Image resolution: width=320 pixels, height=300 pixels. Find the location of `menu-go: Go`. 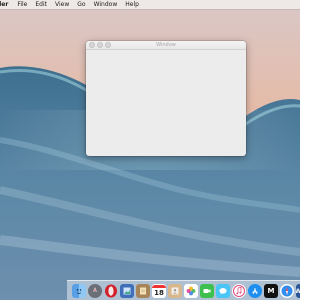

menu-go: Go is located at coordinates (81, 4).